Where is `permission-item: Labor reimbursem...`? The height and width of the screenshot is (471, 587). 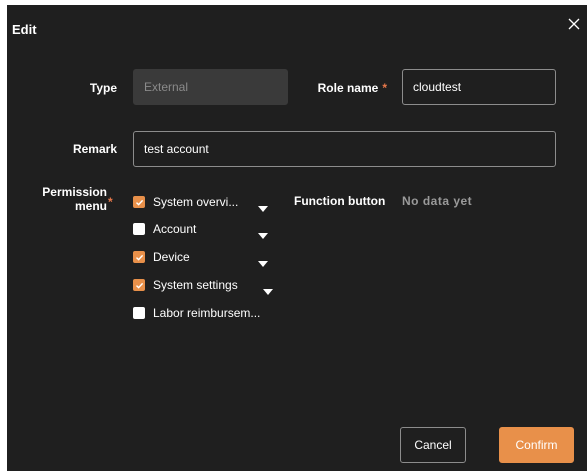
permission-item: Labor reimbursem... is located at coordinates (196, 313).